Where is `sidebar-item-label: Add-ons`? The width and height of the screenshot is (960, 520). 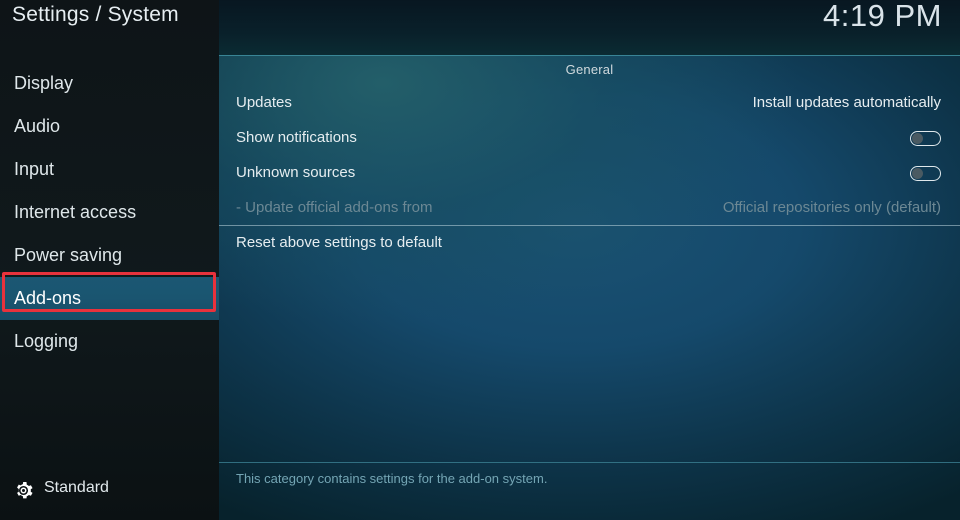 sidebar-item-label: Add-ons is located at coordinates (48, 298).